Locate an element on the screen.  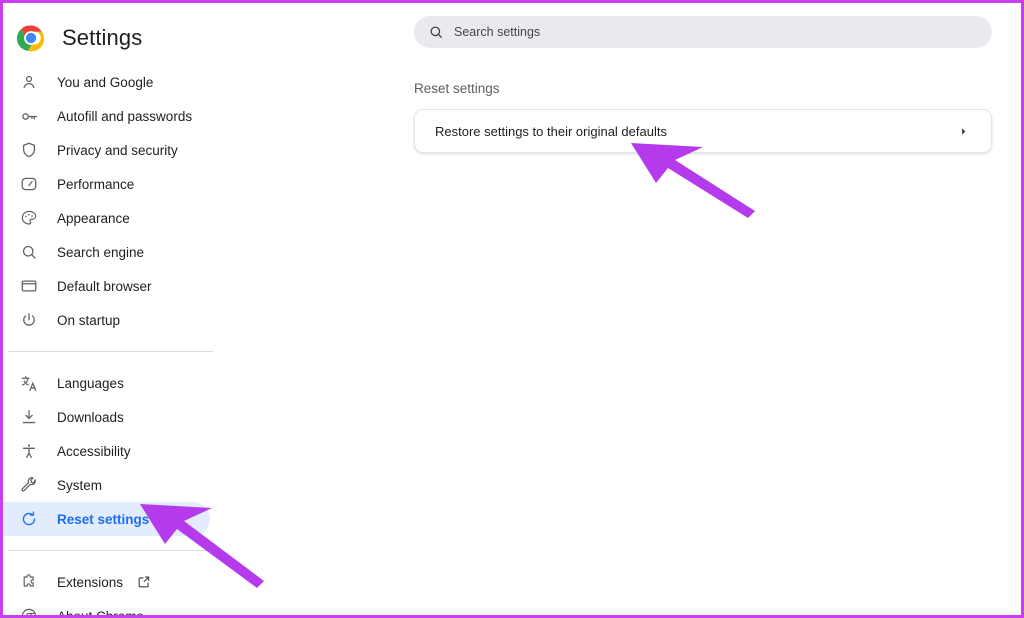
sidebar-item-label: Appearance is located at coordinates (93, 218).